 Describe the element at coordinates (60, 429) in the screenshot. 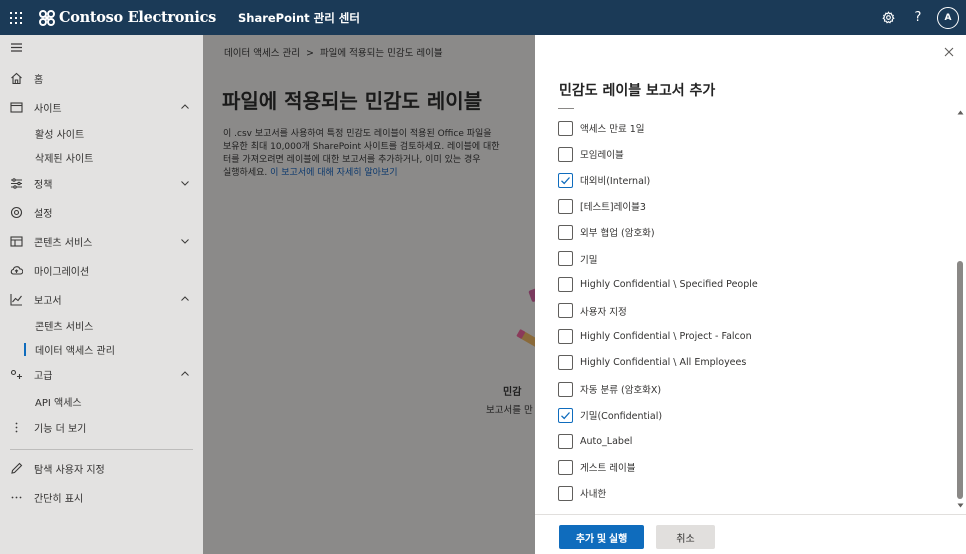

I see `nav-label: 기능 더 보기` at that location.